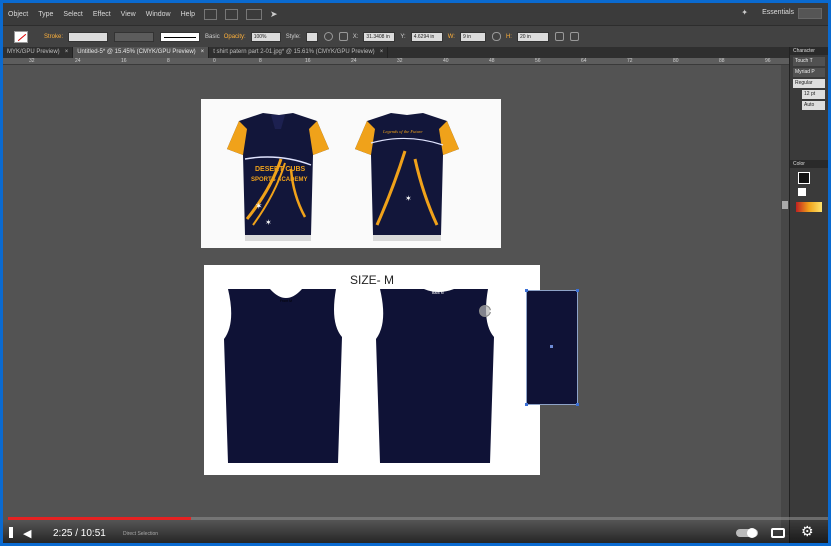 The image size is (831, 546). Describe the element at coordinates (158, 14) in the screenshot. I see `menu-window: Window` at that location.